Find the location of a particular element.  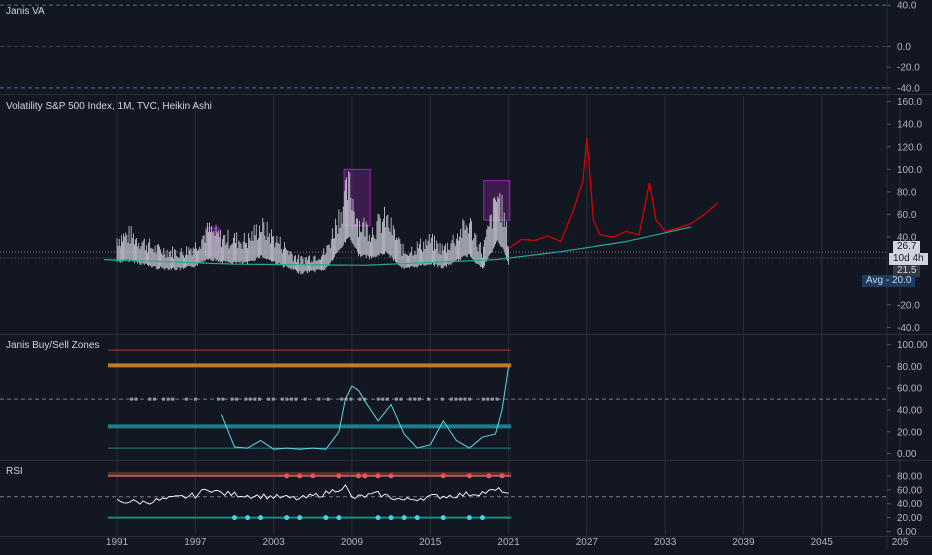

rsi-tick-label: 20.00 is located at coordinates (909, 518).